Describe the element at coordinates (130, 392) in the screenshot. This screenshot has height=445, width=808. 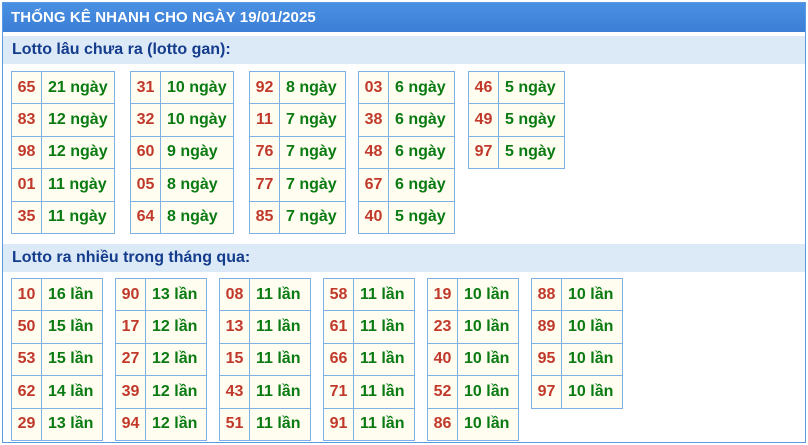
I see `lotto-number: 39` at that location.